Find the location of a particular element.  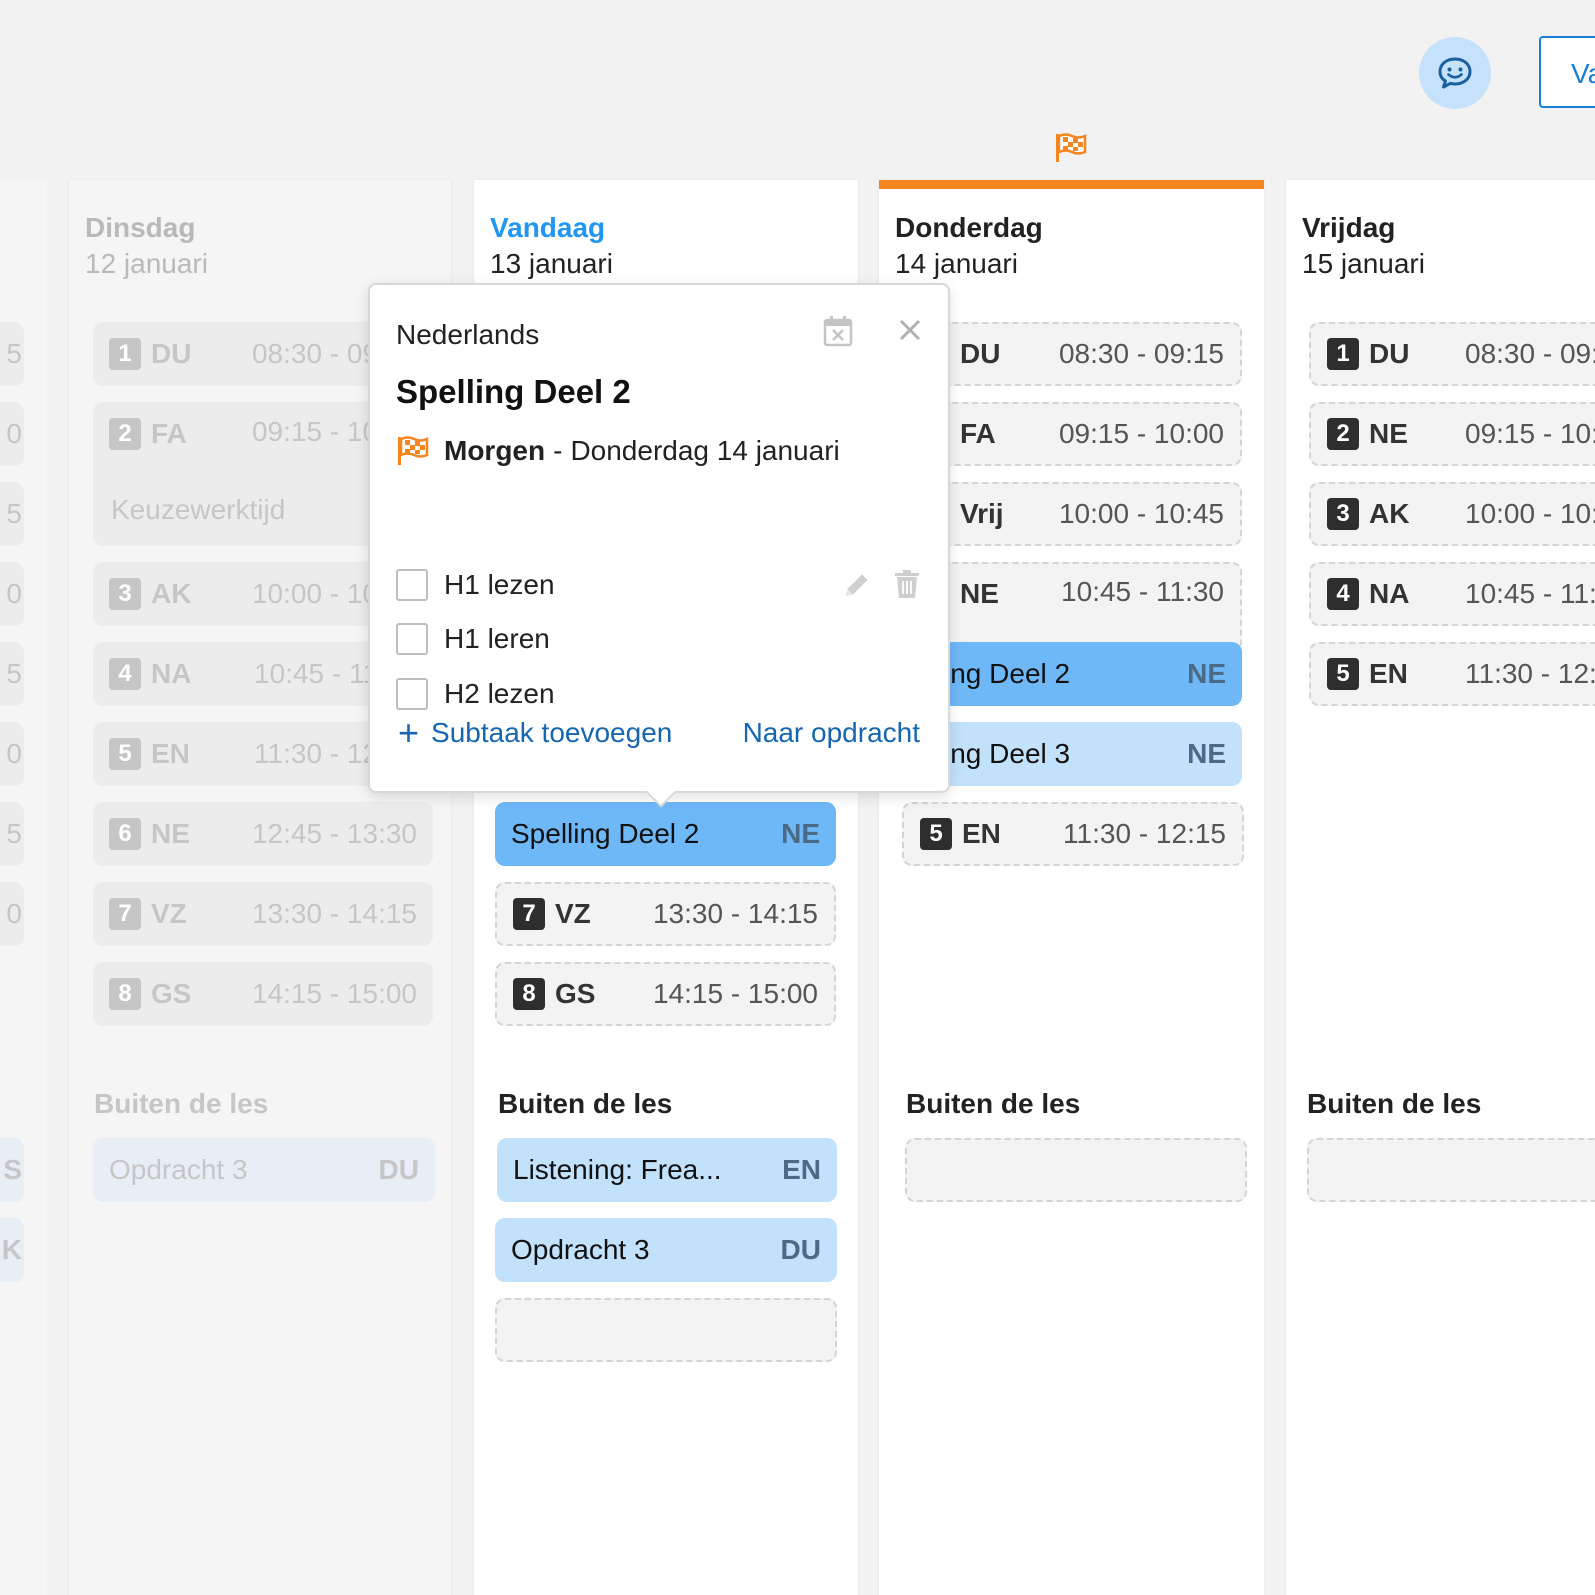

plus-icon: + is located at coordinates (409, 732).